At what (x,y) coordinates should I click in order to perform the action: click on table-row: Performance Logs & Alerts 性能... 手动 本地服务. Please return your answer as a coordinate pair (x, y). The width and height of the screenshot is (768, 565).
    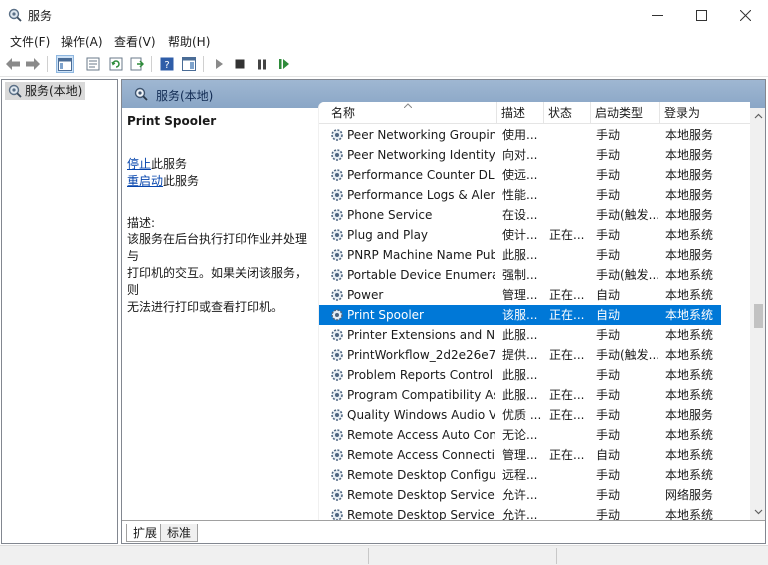
    Looking at the image, I should click on (534, 195).